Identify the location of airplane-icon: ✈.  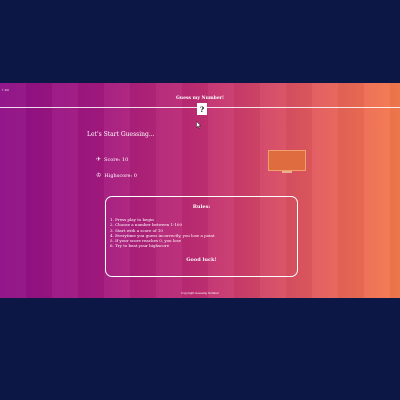
(99, 159).